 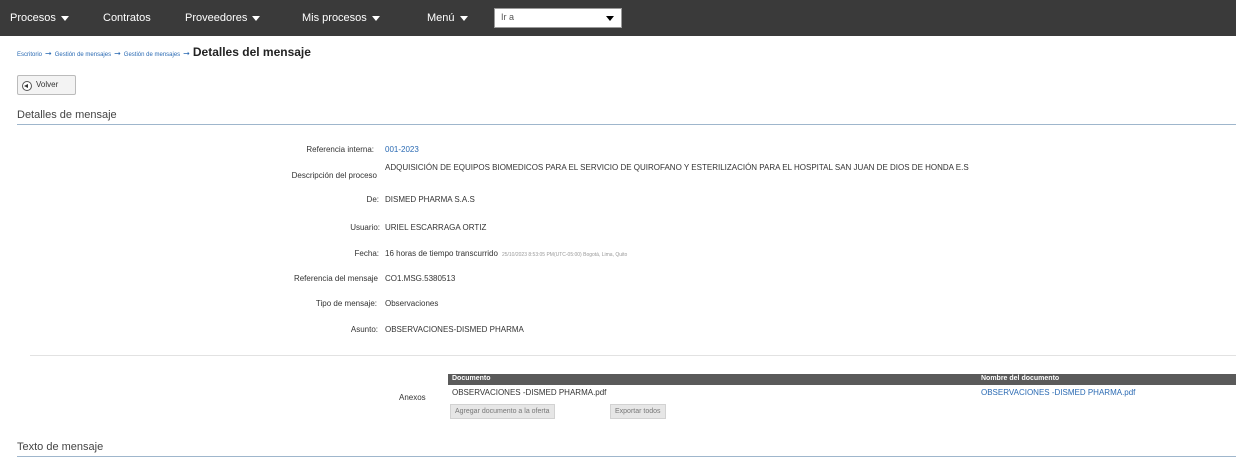 I want to click on value-de: DISMED PHARMA S.A.S, so click(x=430, y=199).